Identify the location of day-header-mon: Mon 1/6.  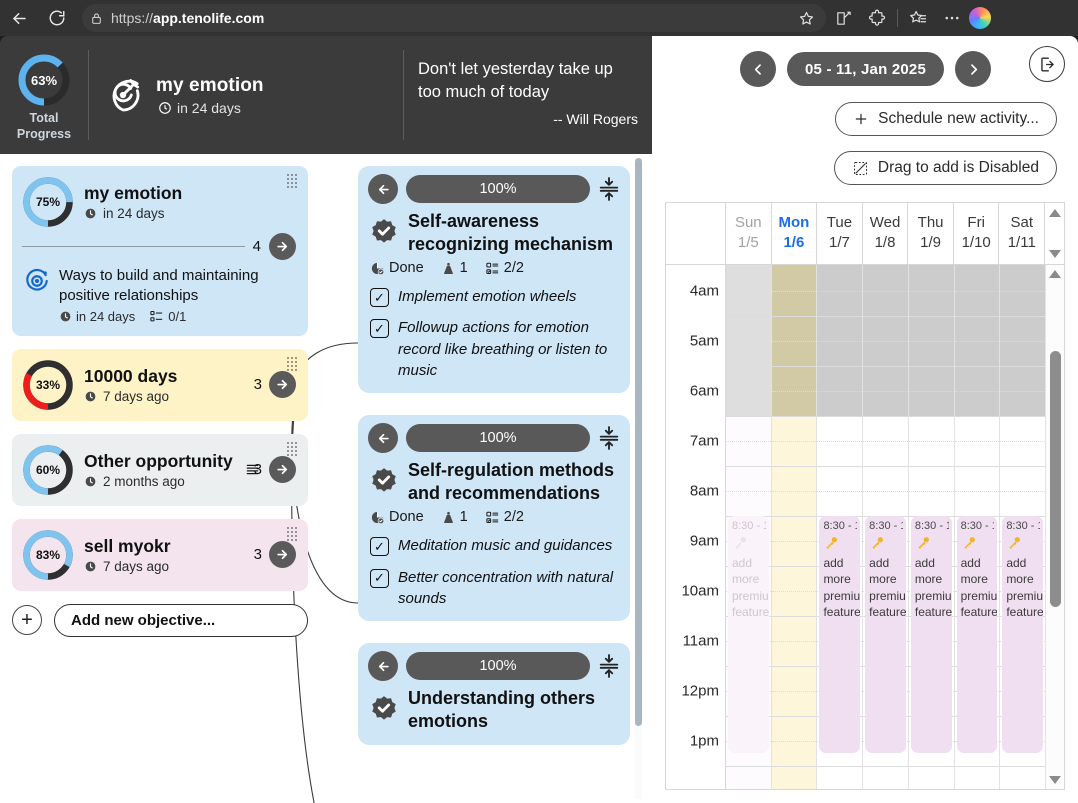
(795, 233).